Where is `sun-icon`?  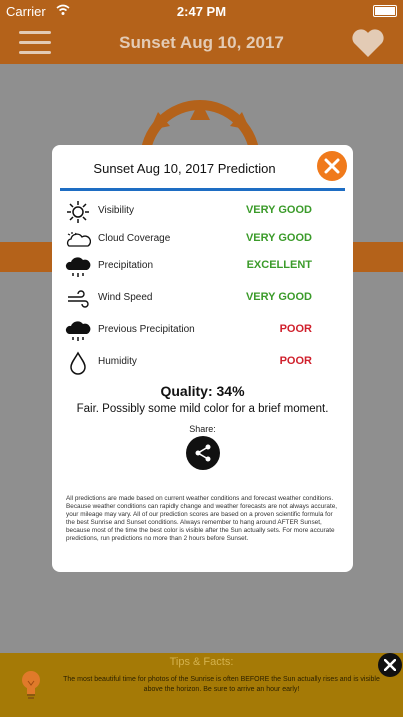 sun-icon is located at coordinates (78, 212).